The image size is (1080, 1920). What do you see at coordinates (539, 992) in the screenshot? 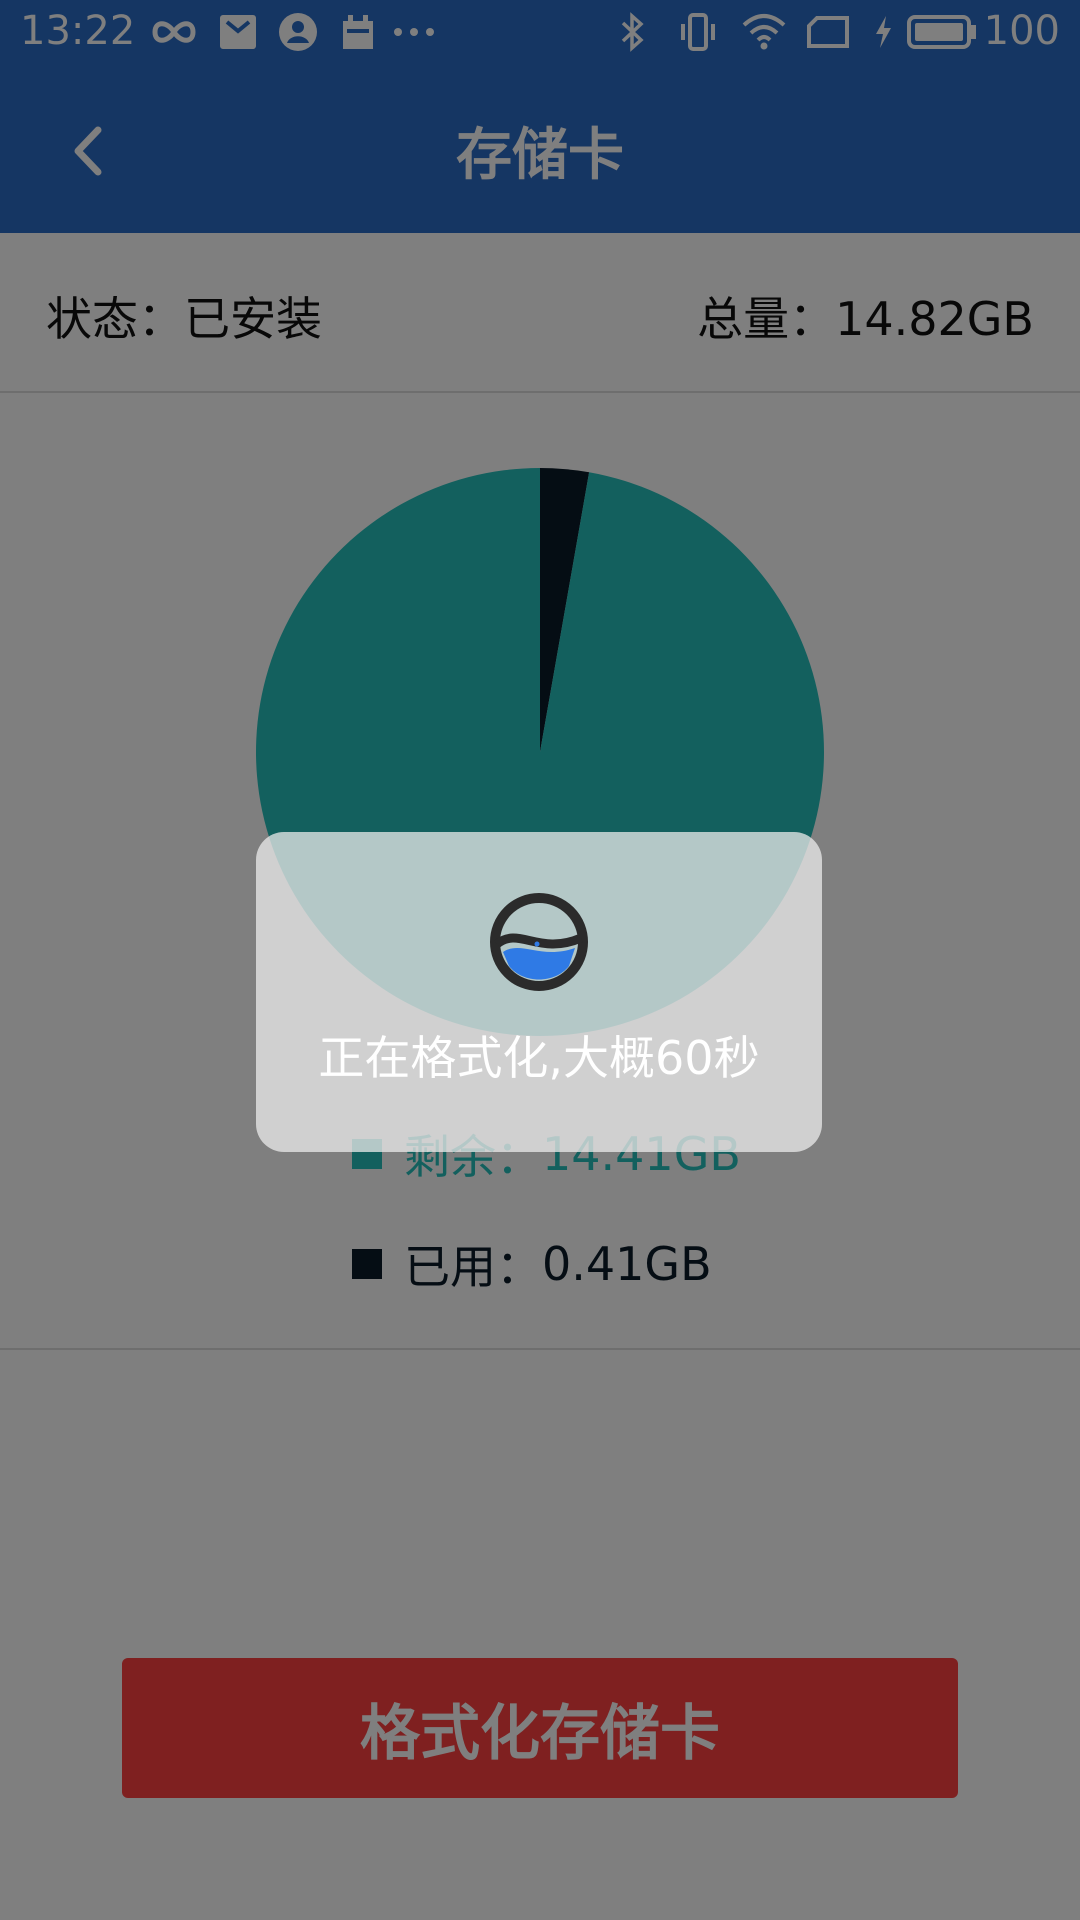
I see `loading-toast: 正在格式化,大概60秒` at bounding box center [539, 992].